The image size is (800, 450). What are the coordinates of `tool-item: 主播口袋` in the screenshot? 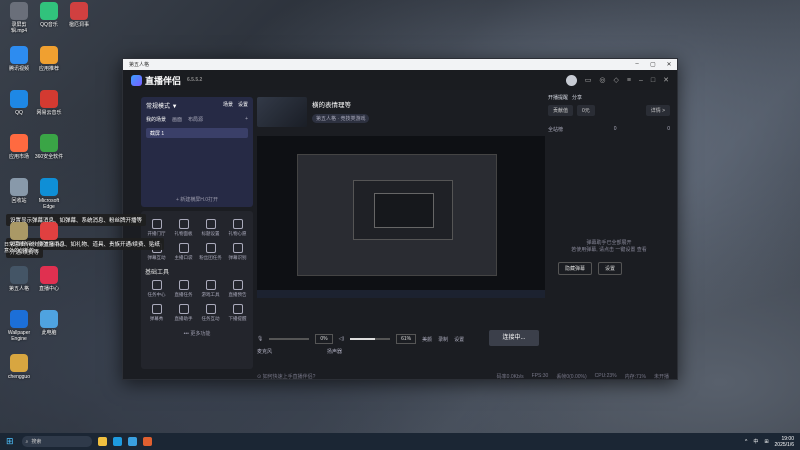 It's located at (183, 252).